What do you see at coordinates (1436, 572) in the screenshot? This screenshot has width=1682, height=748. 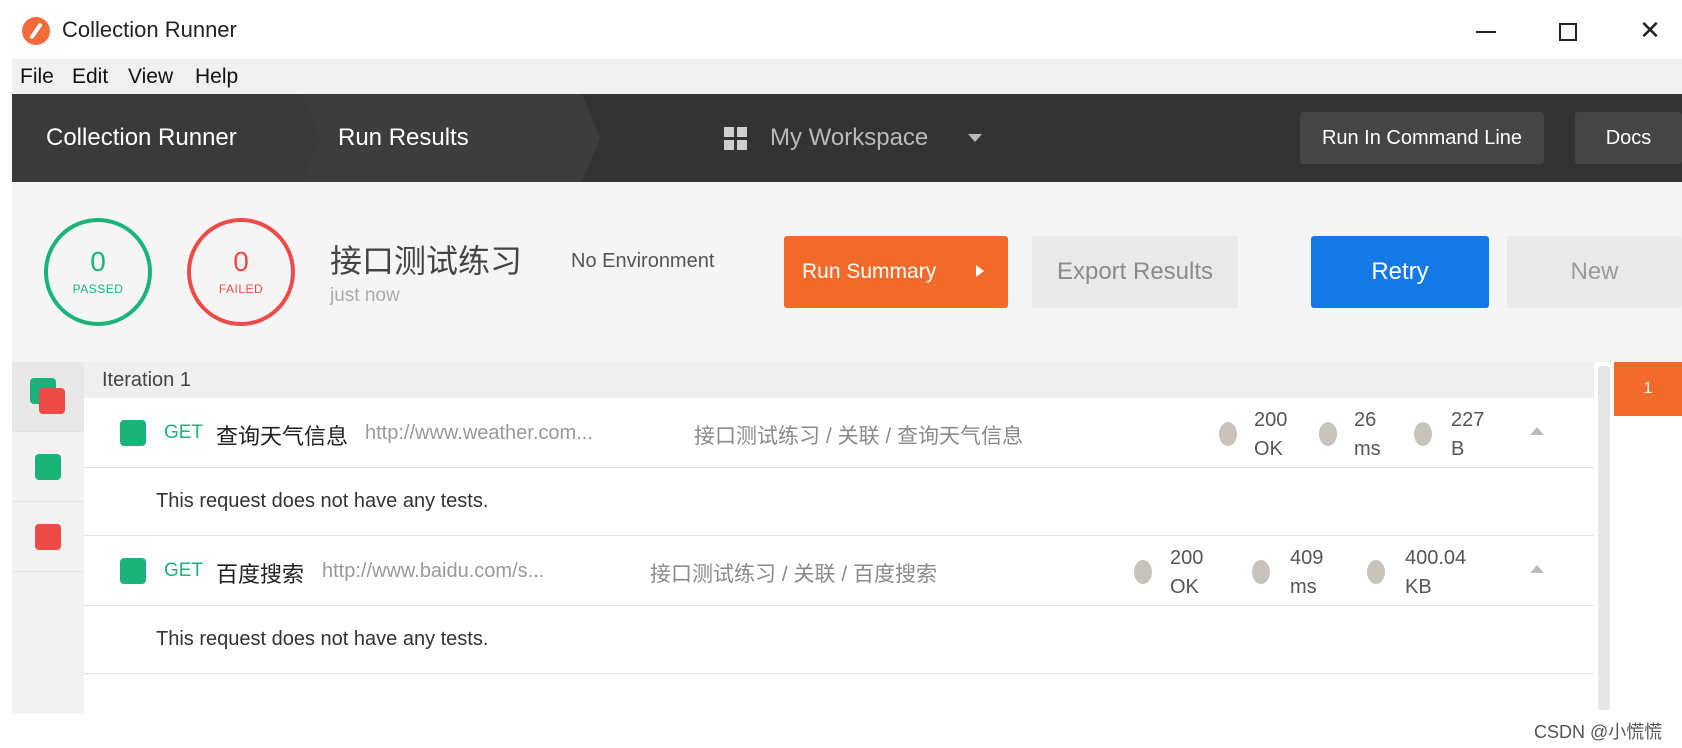 I see `response-size: 400.04 KB` at bounding box center [1436, 572].